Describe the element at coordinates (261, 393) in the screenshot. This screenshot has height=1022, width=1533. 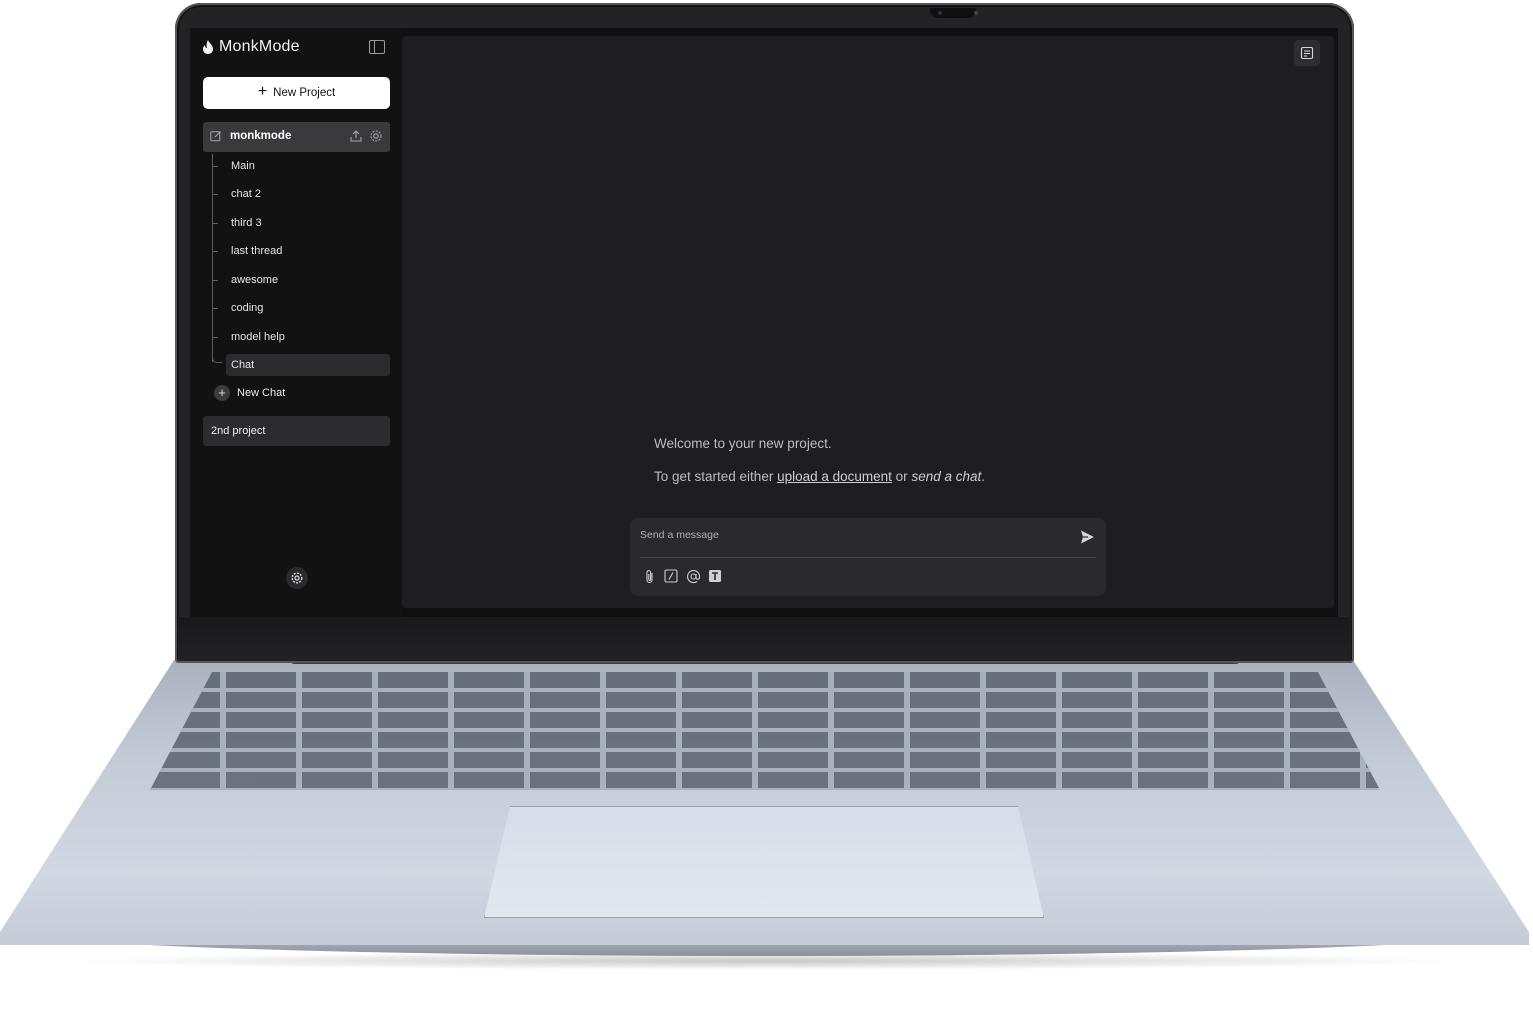
I see `new-chat-label: New Chat` at that location.